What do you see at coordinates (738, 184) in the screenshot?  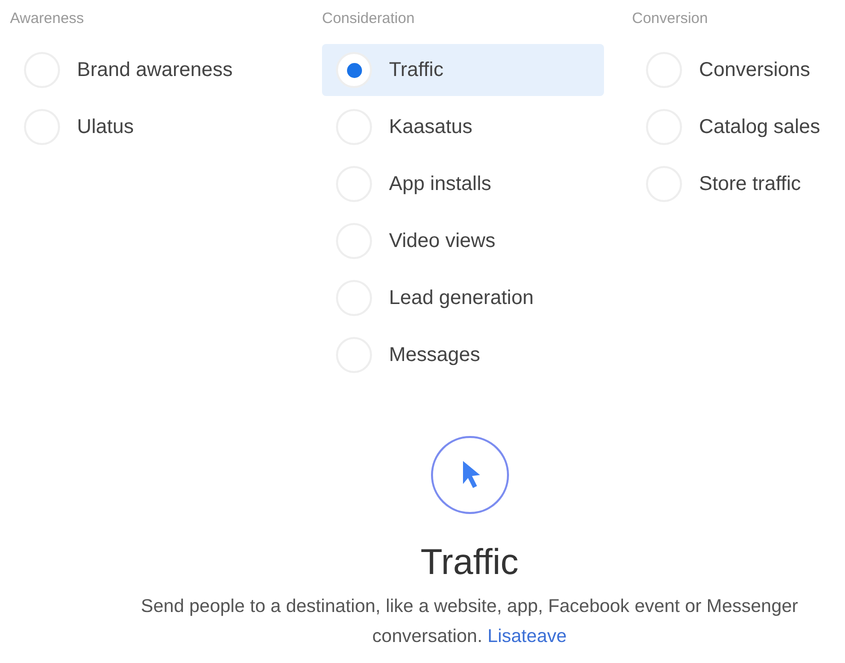 I see `objective-option: Store traffic` at bounding box center [738, 184].